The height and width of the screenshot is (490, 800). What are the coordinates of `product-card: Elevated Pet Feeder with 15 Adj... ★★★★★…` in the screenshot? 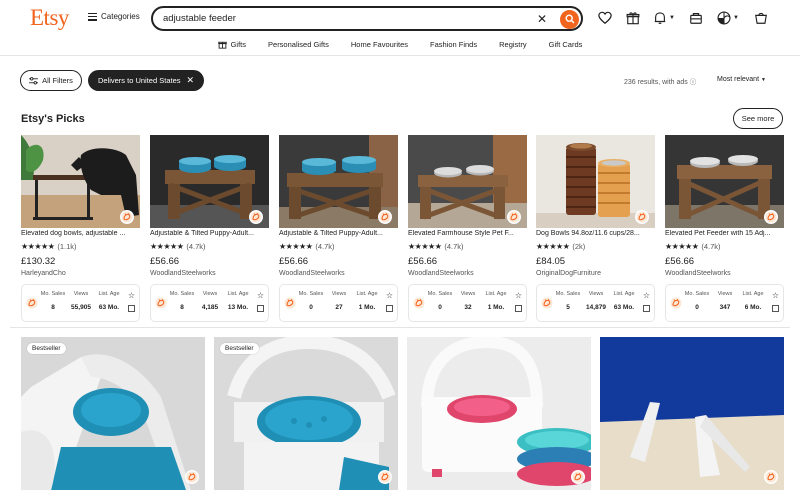 It's located at (724, 230).